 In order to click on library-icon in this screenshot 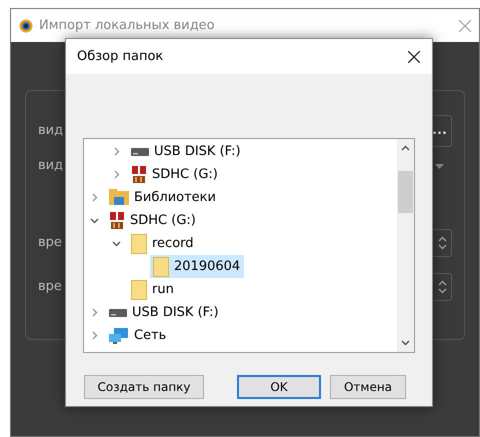, I will do `click(119, 197)`.